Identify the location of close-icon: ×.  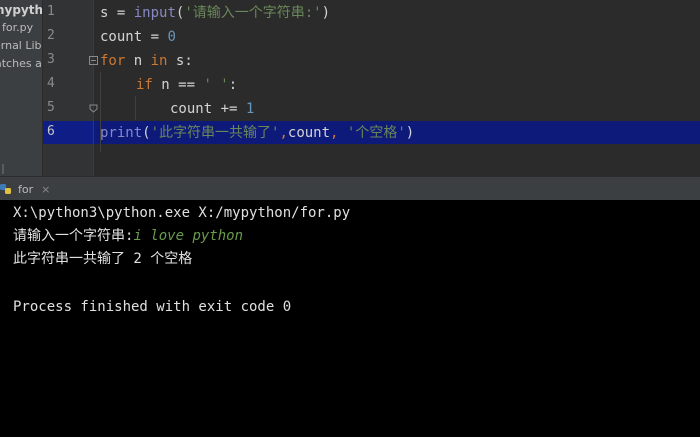
(45, 189).